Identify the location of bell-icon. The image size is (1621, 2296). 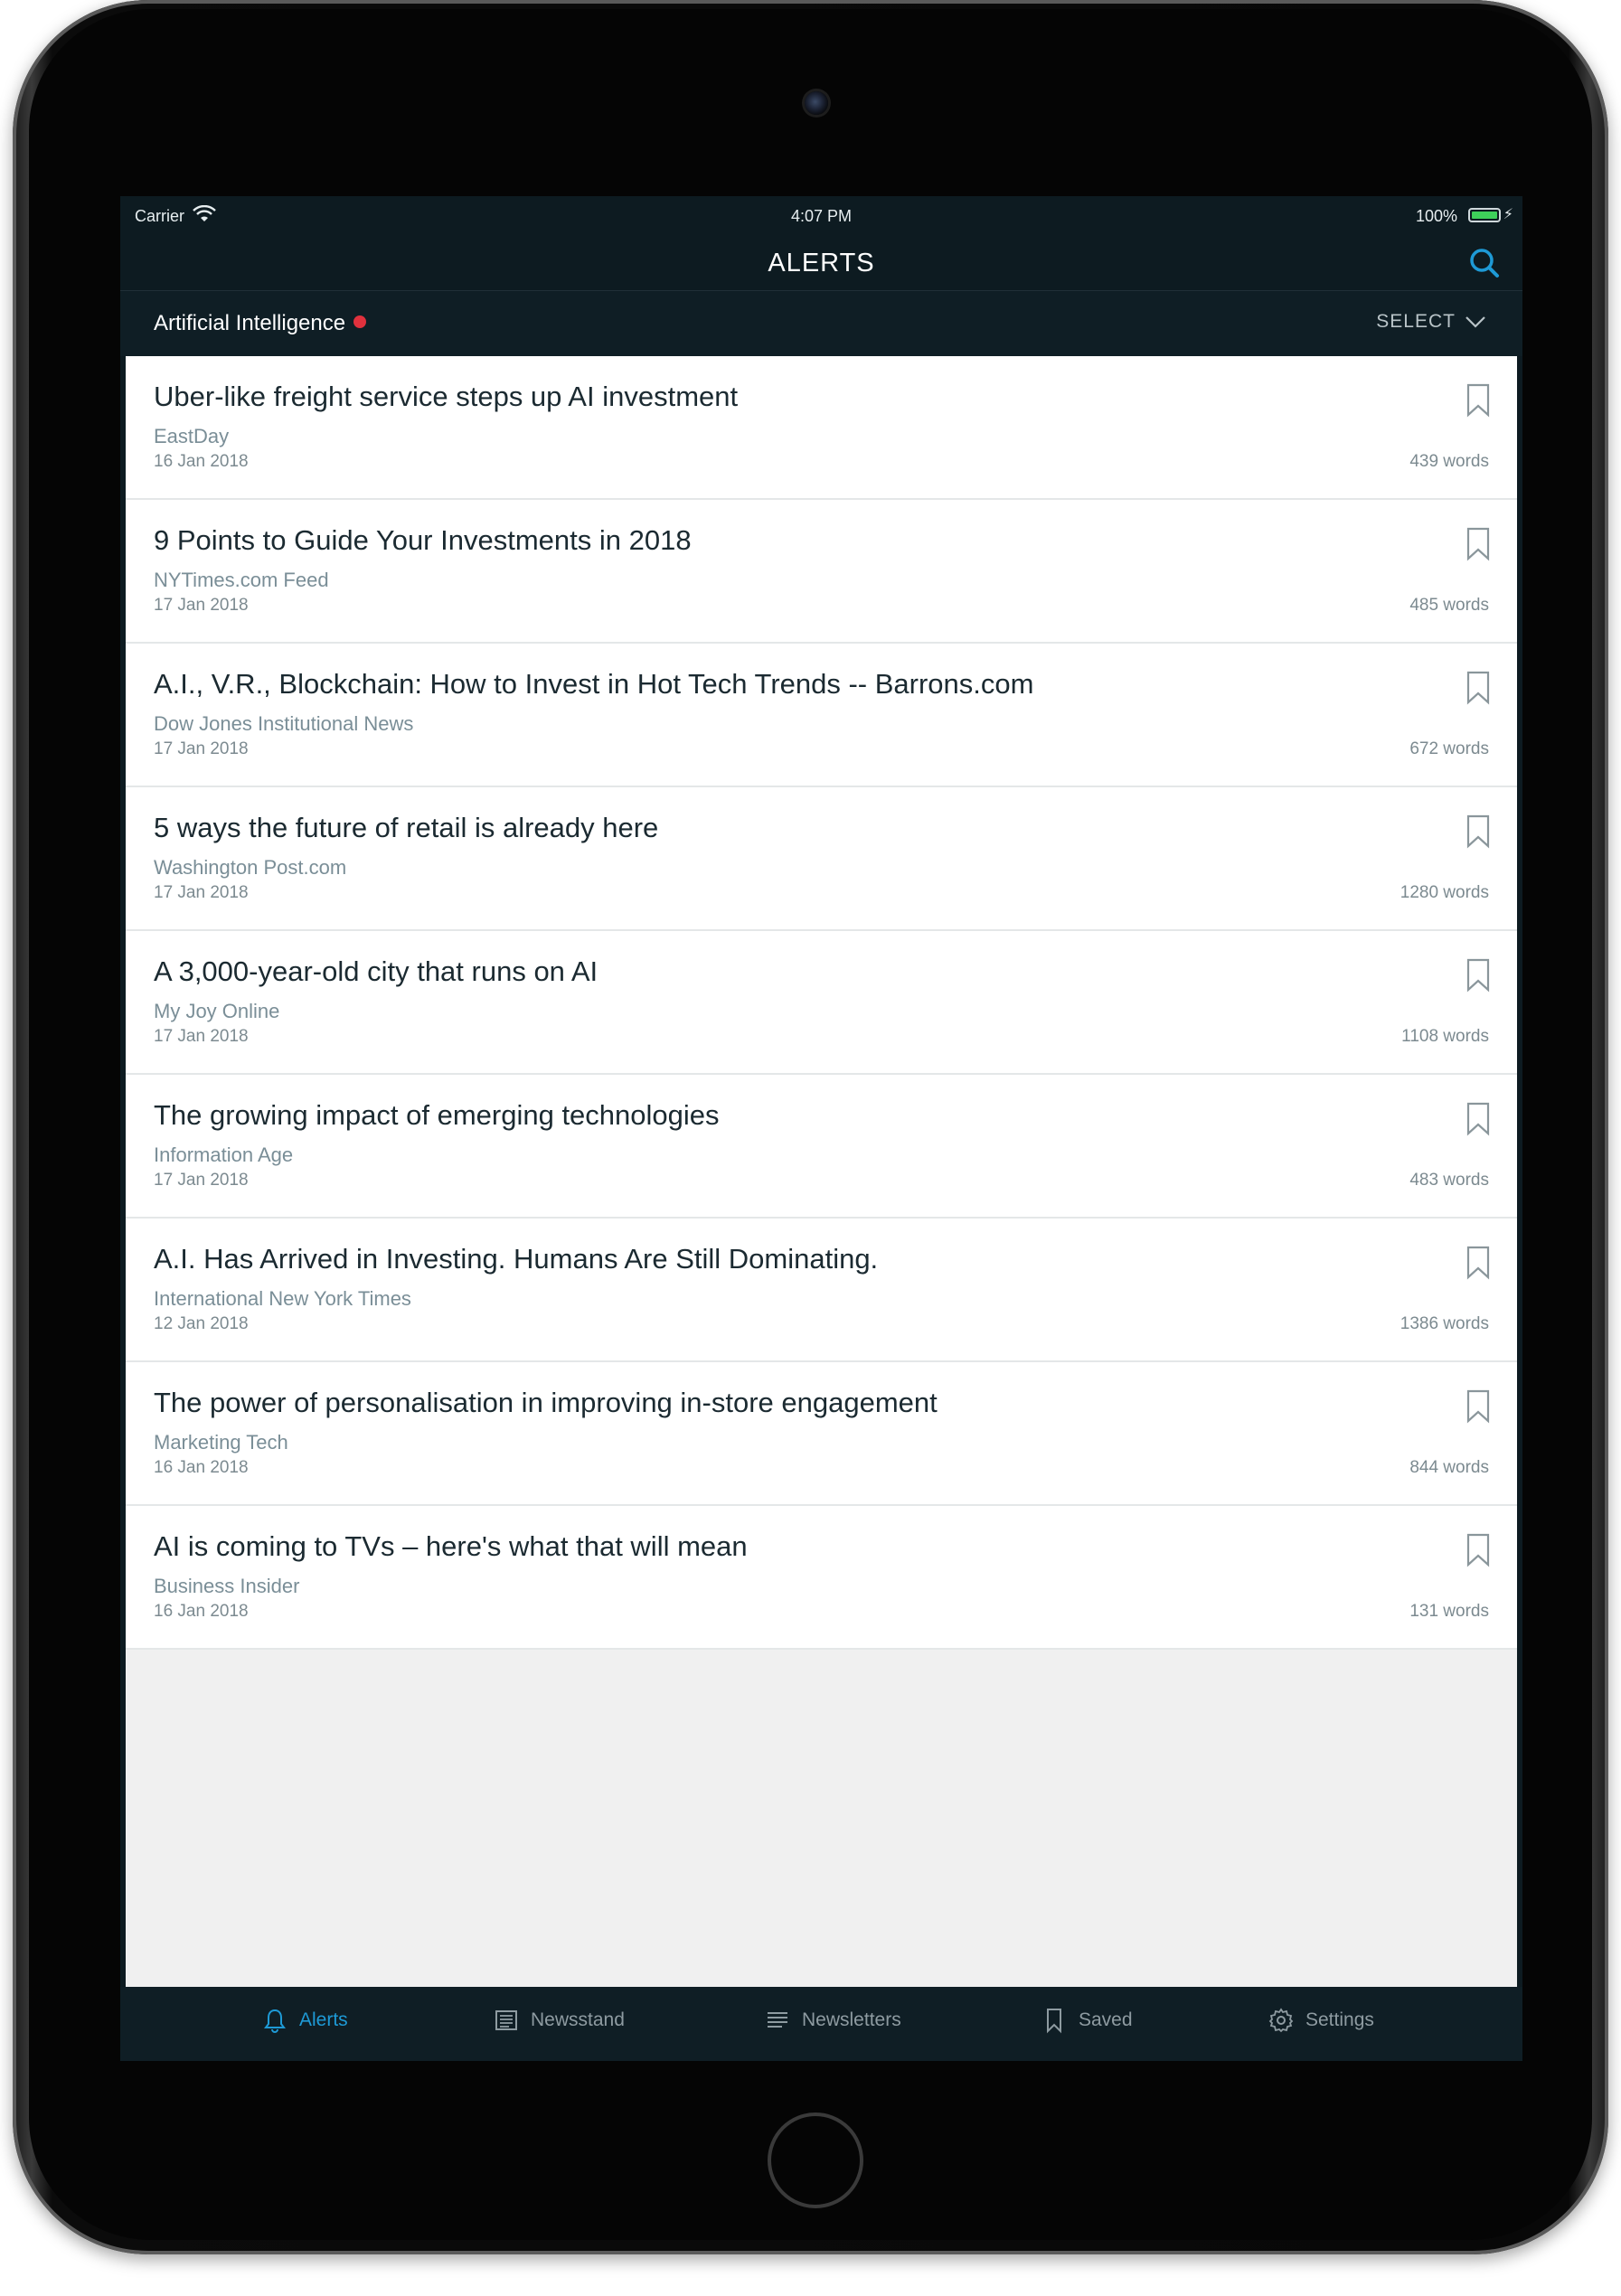
(275, 2021).